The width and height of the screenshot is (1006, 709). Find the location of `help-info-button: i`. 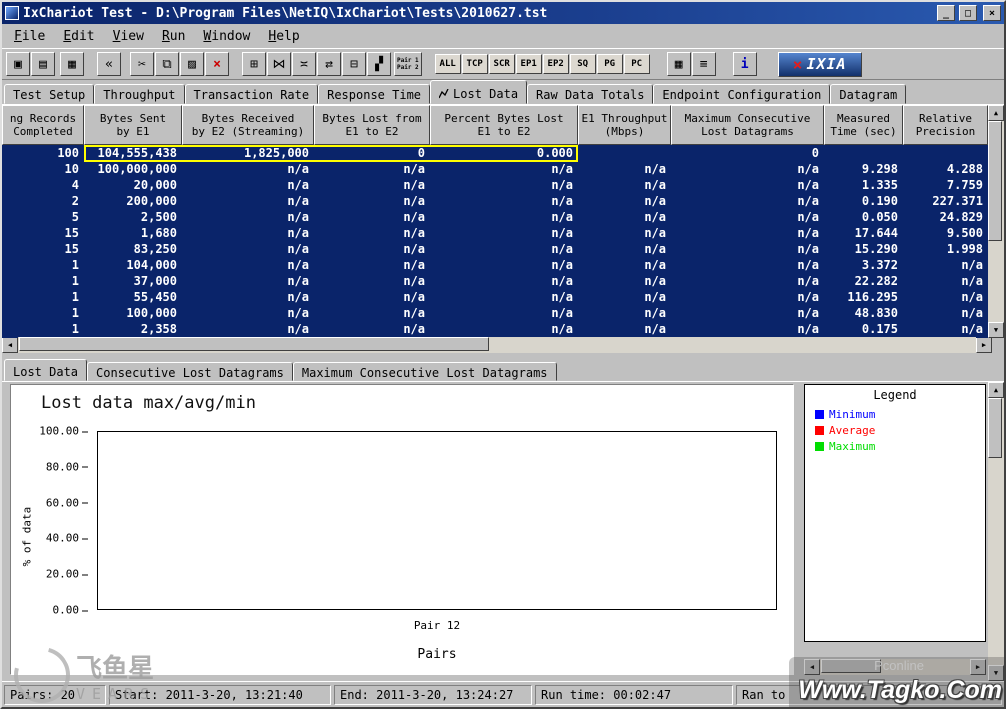

help-info-button: i is located at coordinates (744, 64).